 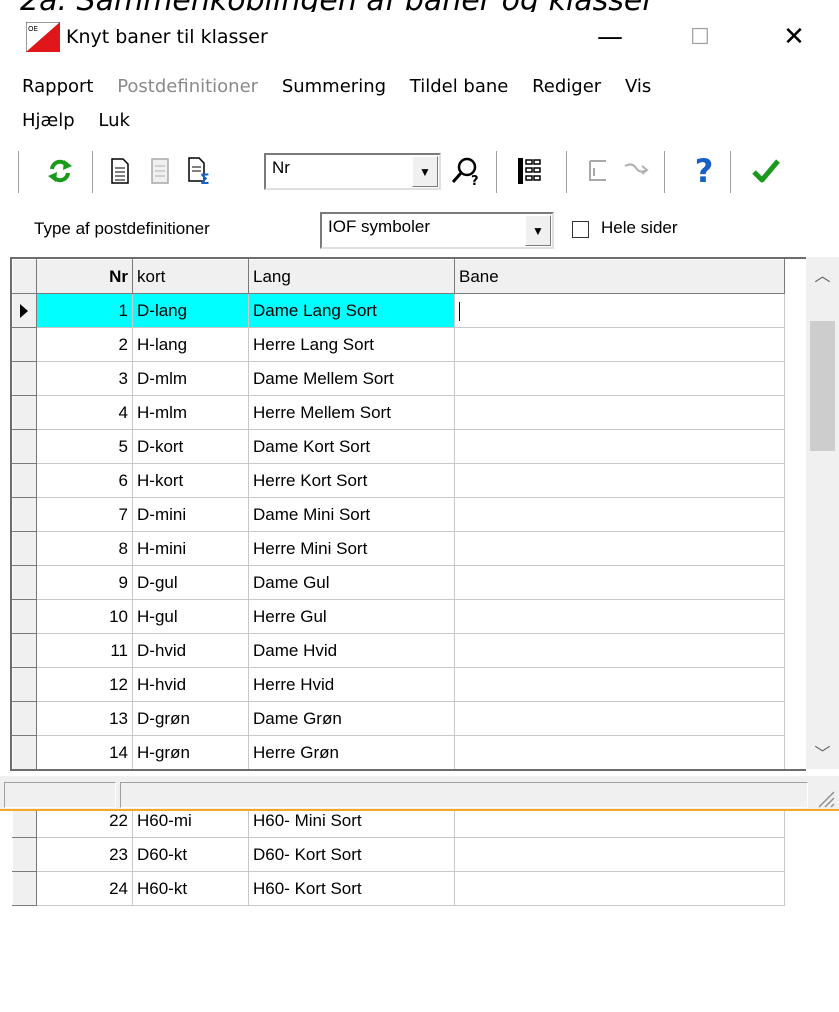 I want to click on menu-summering: Summering, so click(x=334, y=87).